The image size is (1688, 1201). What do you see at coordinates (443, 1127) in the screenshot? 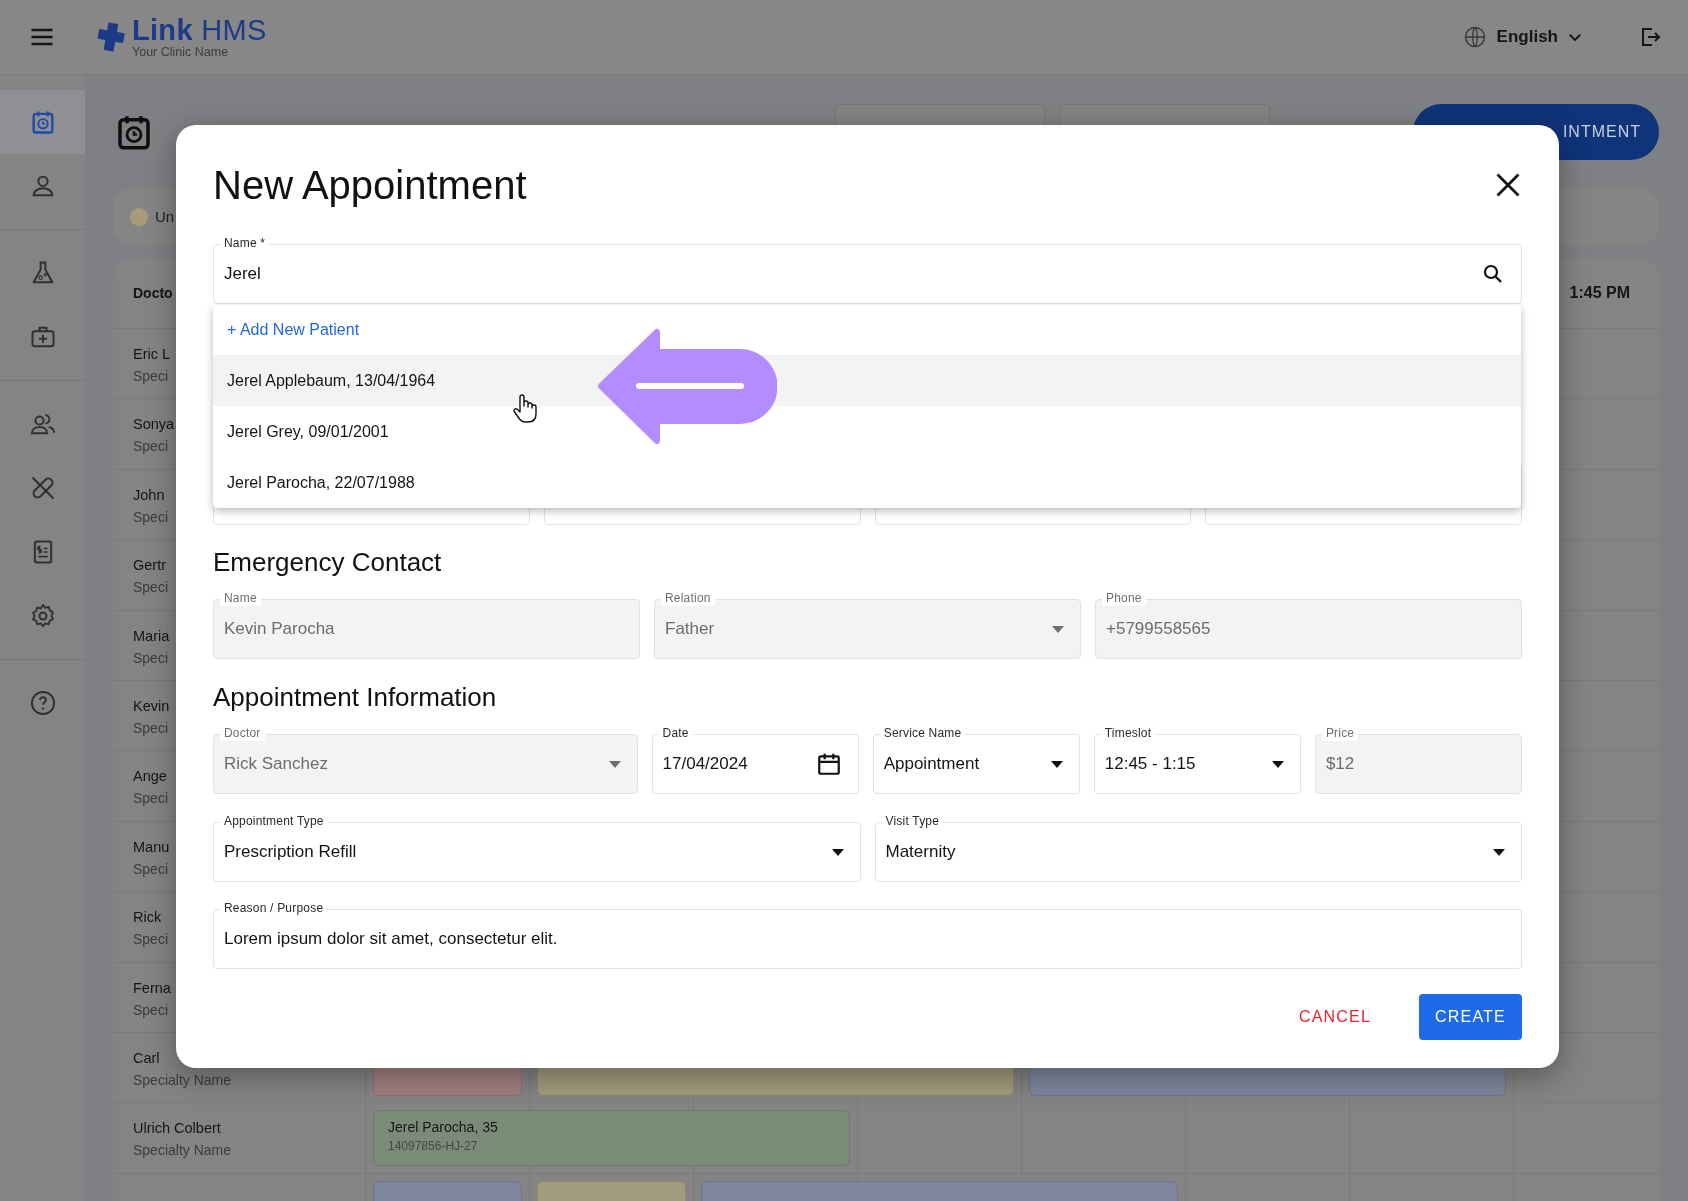
I see `patient-name: Jerel Parocha, 35` at bounding box center [443, 1127].